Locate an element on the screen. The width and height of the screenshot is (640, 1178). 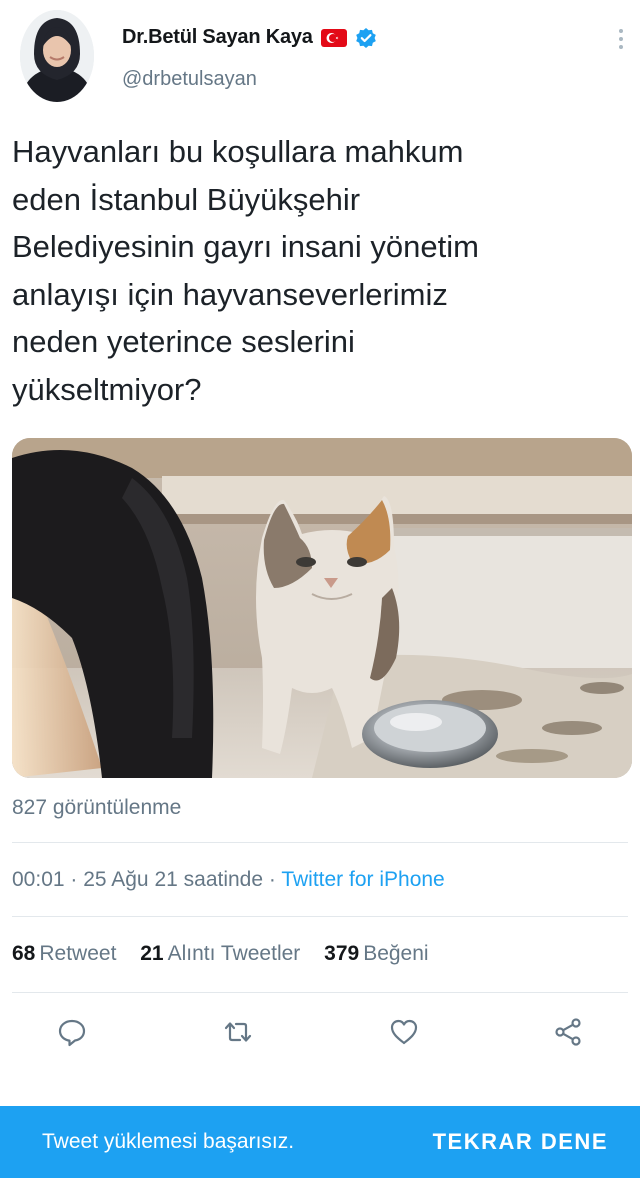
like-label: Beğeni is located at coordinates (396, 953).